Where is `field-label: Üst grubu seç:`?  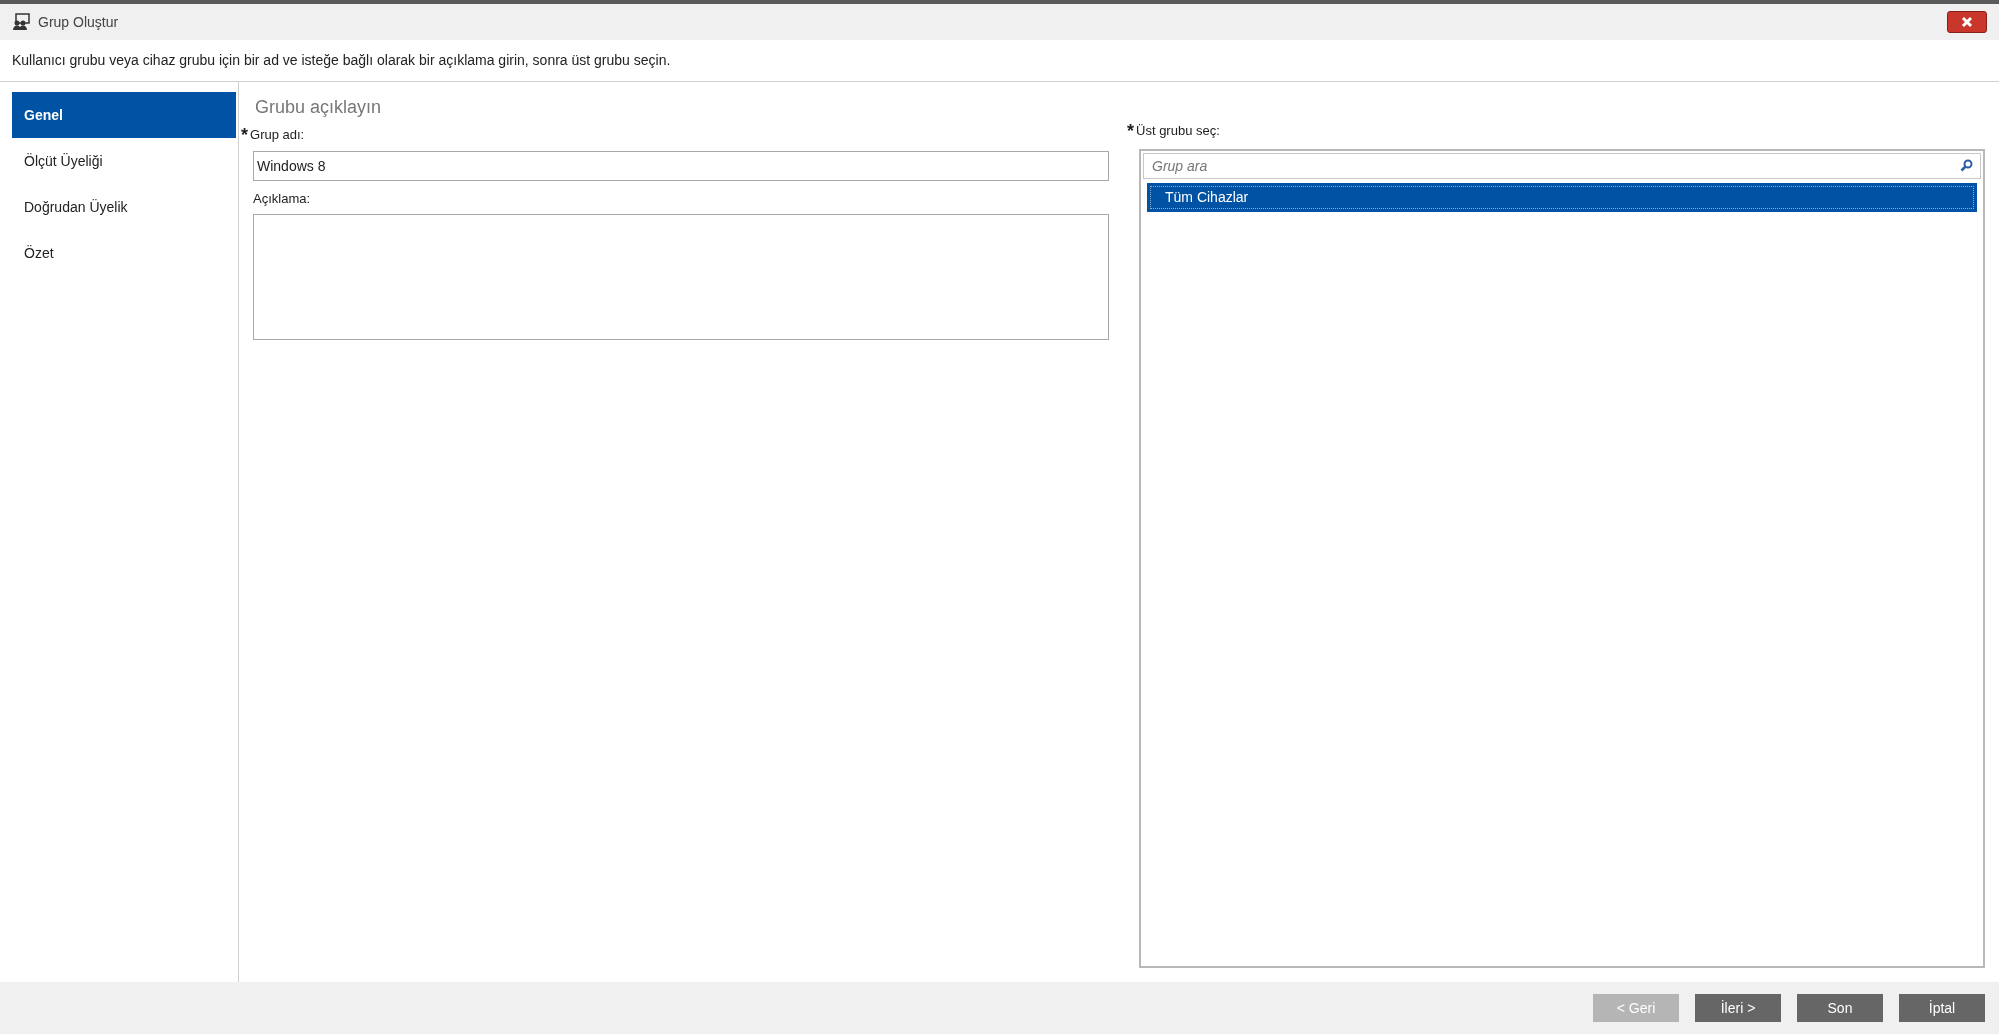
field-label: Üst grubu seç: is located at coordinates (1178, 131).